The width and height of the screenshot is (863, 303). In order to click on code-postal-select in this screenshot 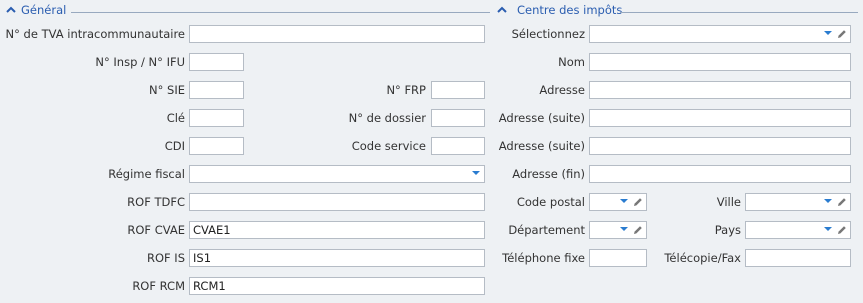, I will do `click(618, 202)`.